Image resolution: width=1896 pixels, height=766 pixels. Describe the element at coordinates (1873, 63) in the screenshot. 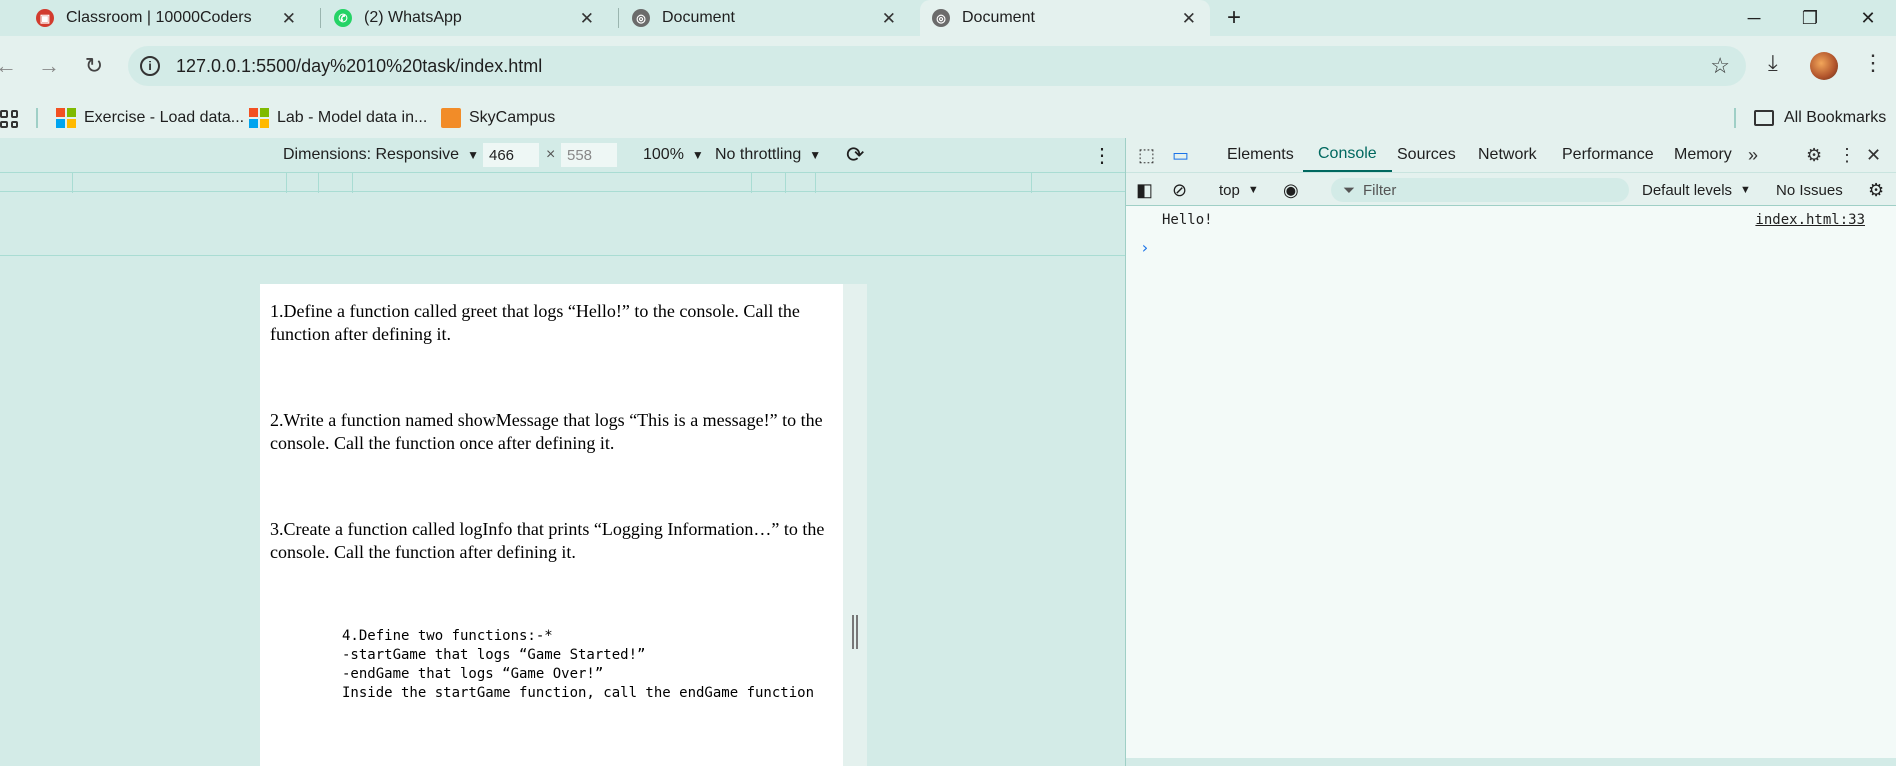

I see `menu-kebab-icon: ⋮` at that location.